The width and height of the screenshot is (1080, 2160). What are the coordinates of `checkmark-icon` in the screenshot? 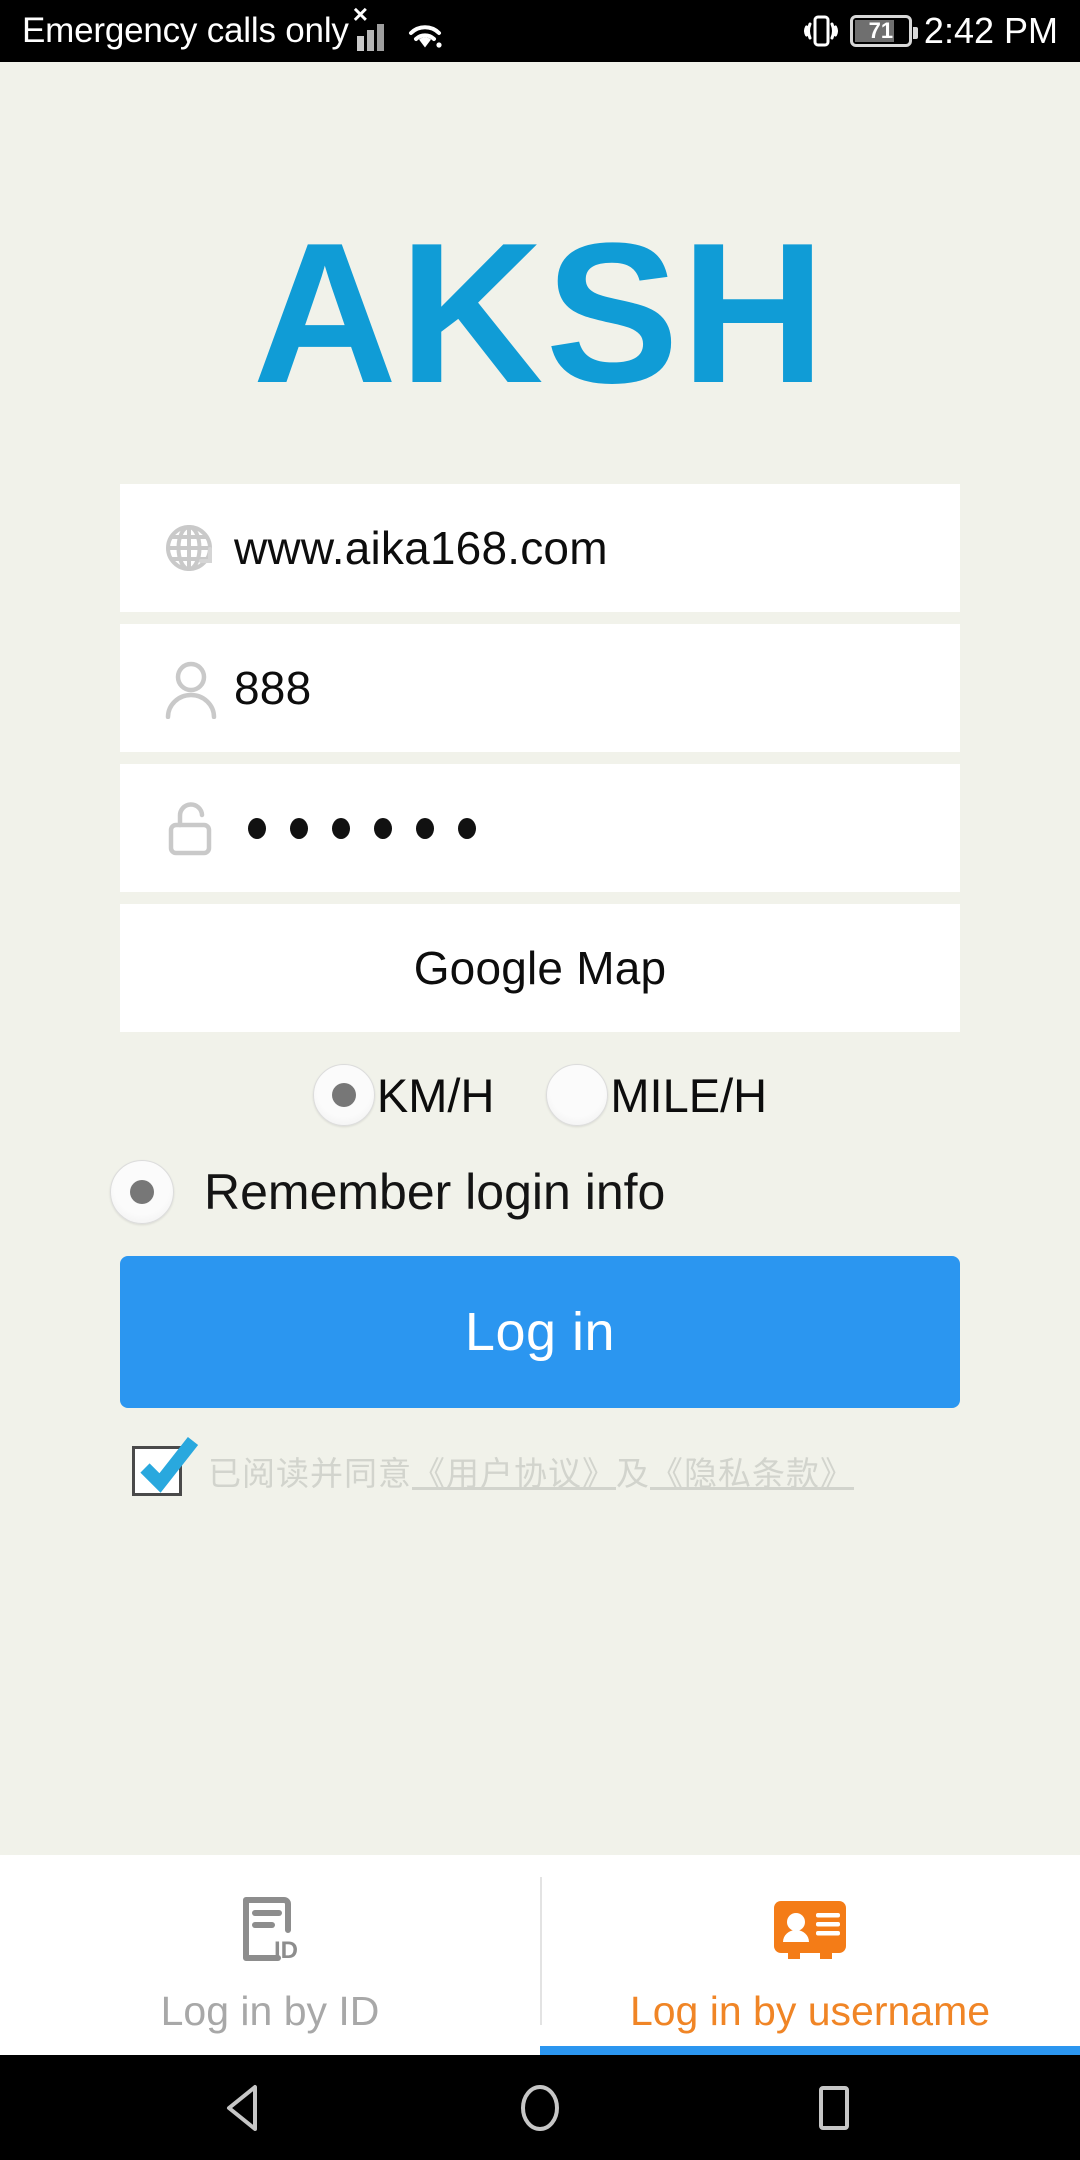 It's located at (168, 1464).